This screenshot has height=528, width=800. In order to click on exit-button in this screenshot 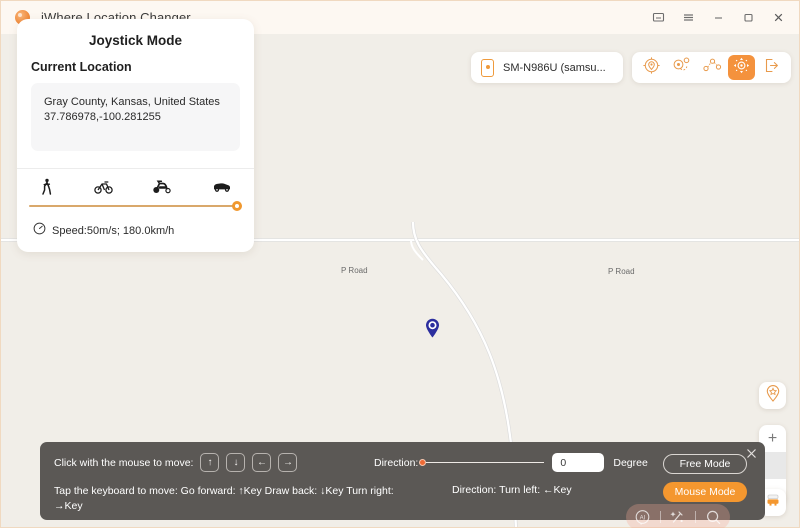, I will do `click(771, 67)`.